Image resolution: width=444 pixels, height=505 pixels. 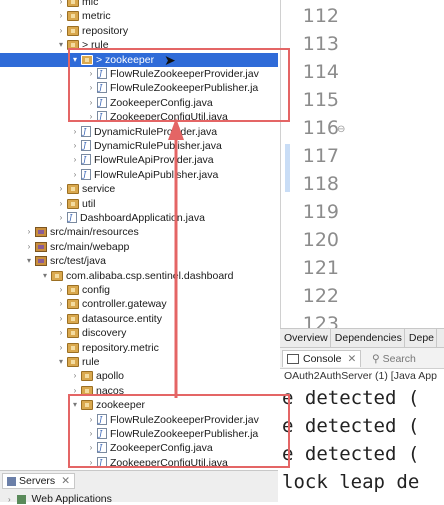 What do you see at coordinates (305, 338) in the screenshot?
I see `tab-overview: Overview` at bounding box center [305, 338].